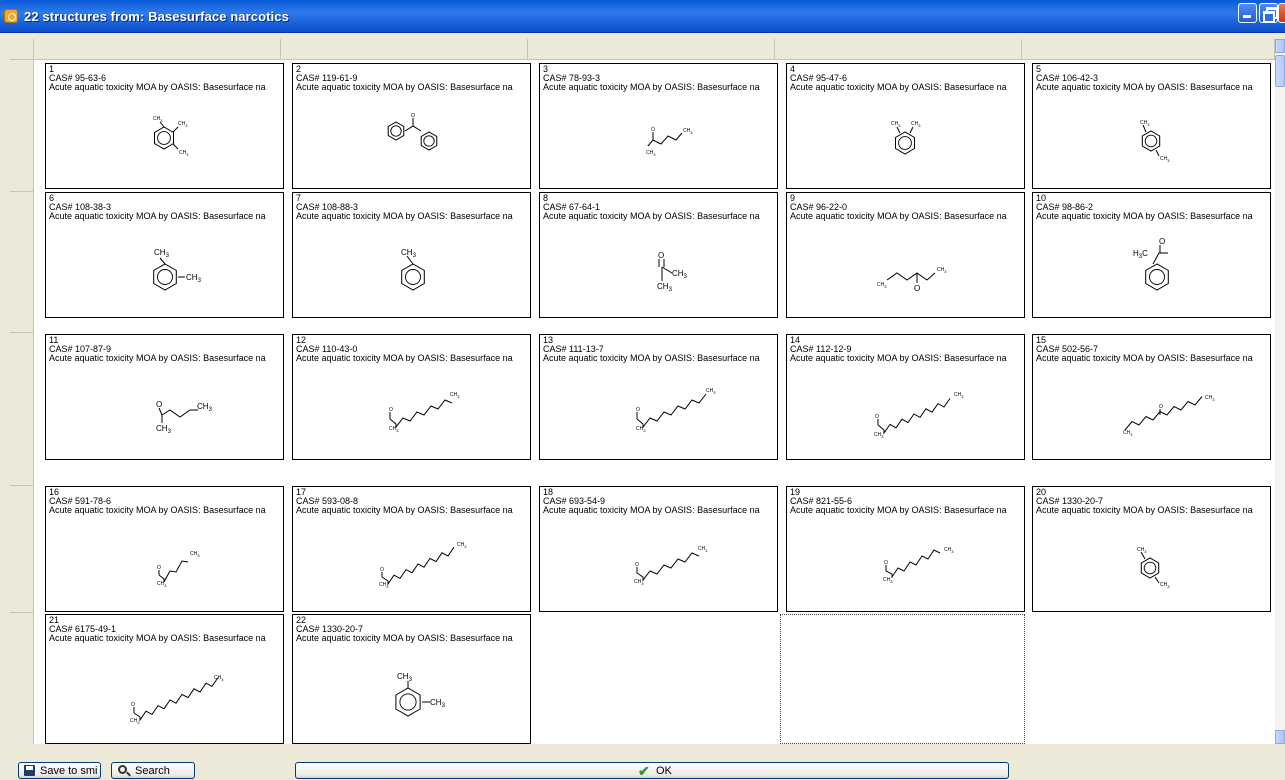 The width and height of the screenshot is (1285, 780). Describe the element at coordinates (122, 769) in the screenshot. I see `magnifier-icon` at that location.